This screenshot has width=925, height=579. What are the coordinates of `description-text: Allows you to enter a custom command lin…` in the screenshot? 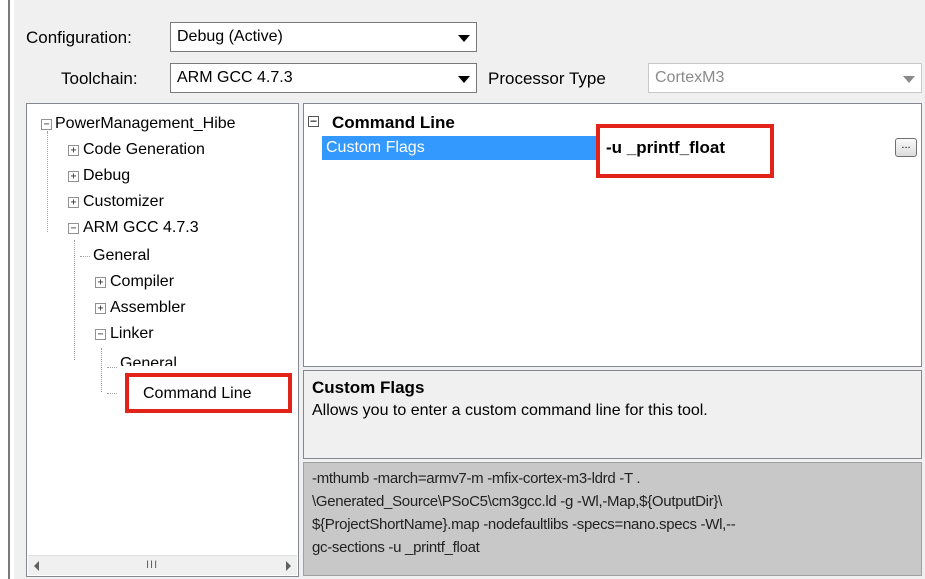 It's located at (510, 410).